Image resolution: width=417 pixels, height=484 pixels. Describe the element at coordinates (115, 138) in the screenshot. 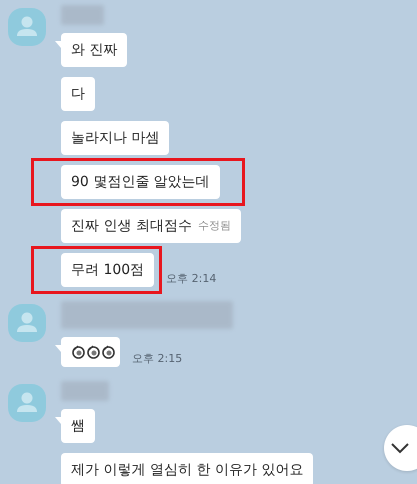

I see `message-text: 놀라지나 마셈` at that location.